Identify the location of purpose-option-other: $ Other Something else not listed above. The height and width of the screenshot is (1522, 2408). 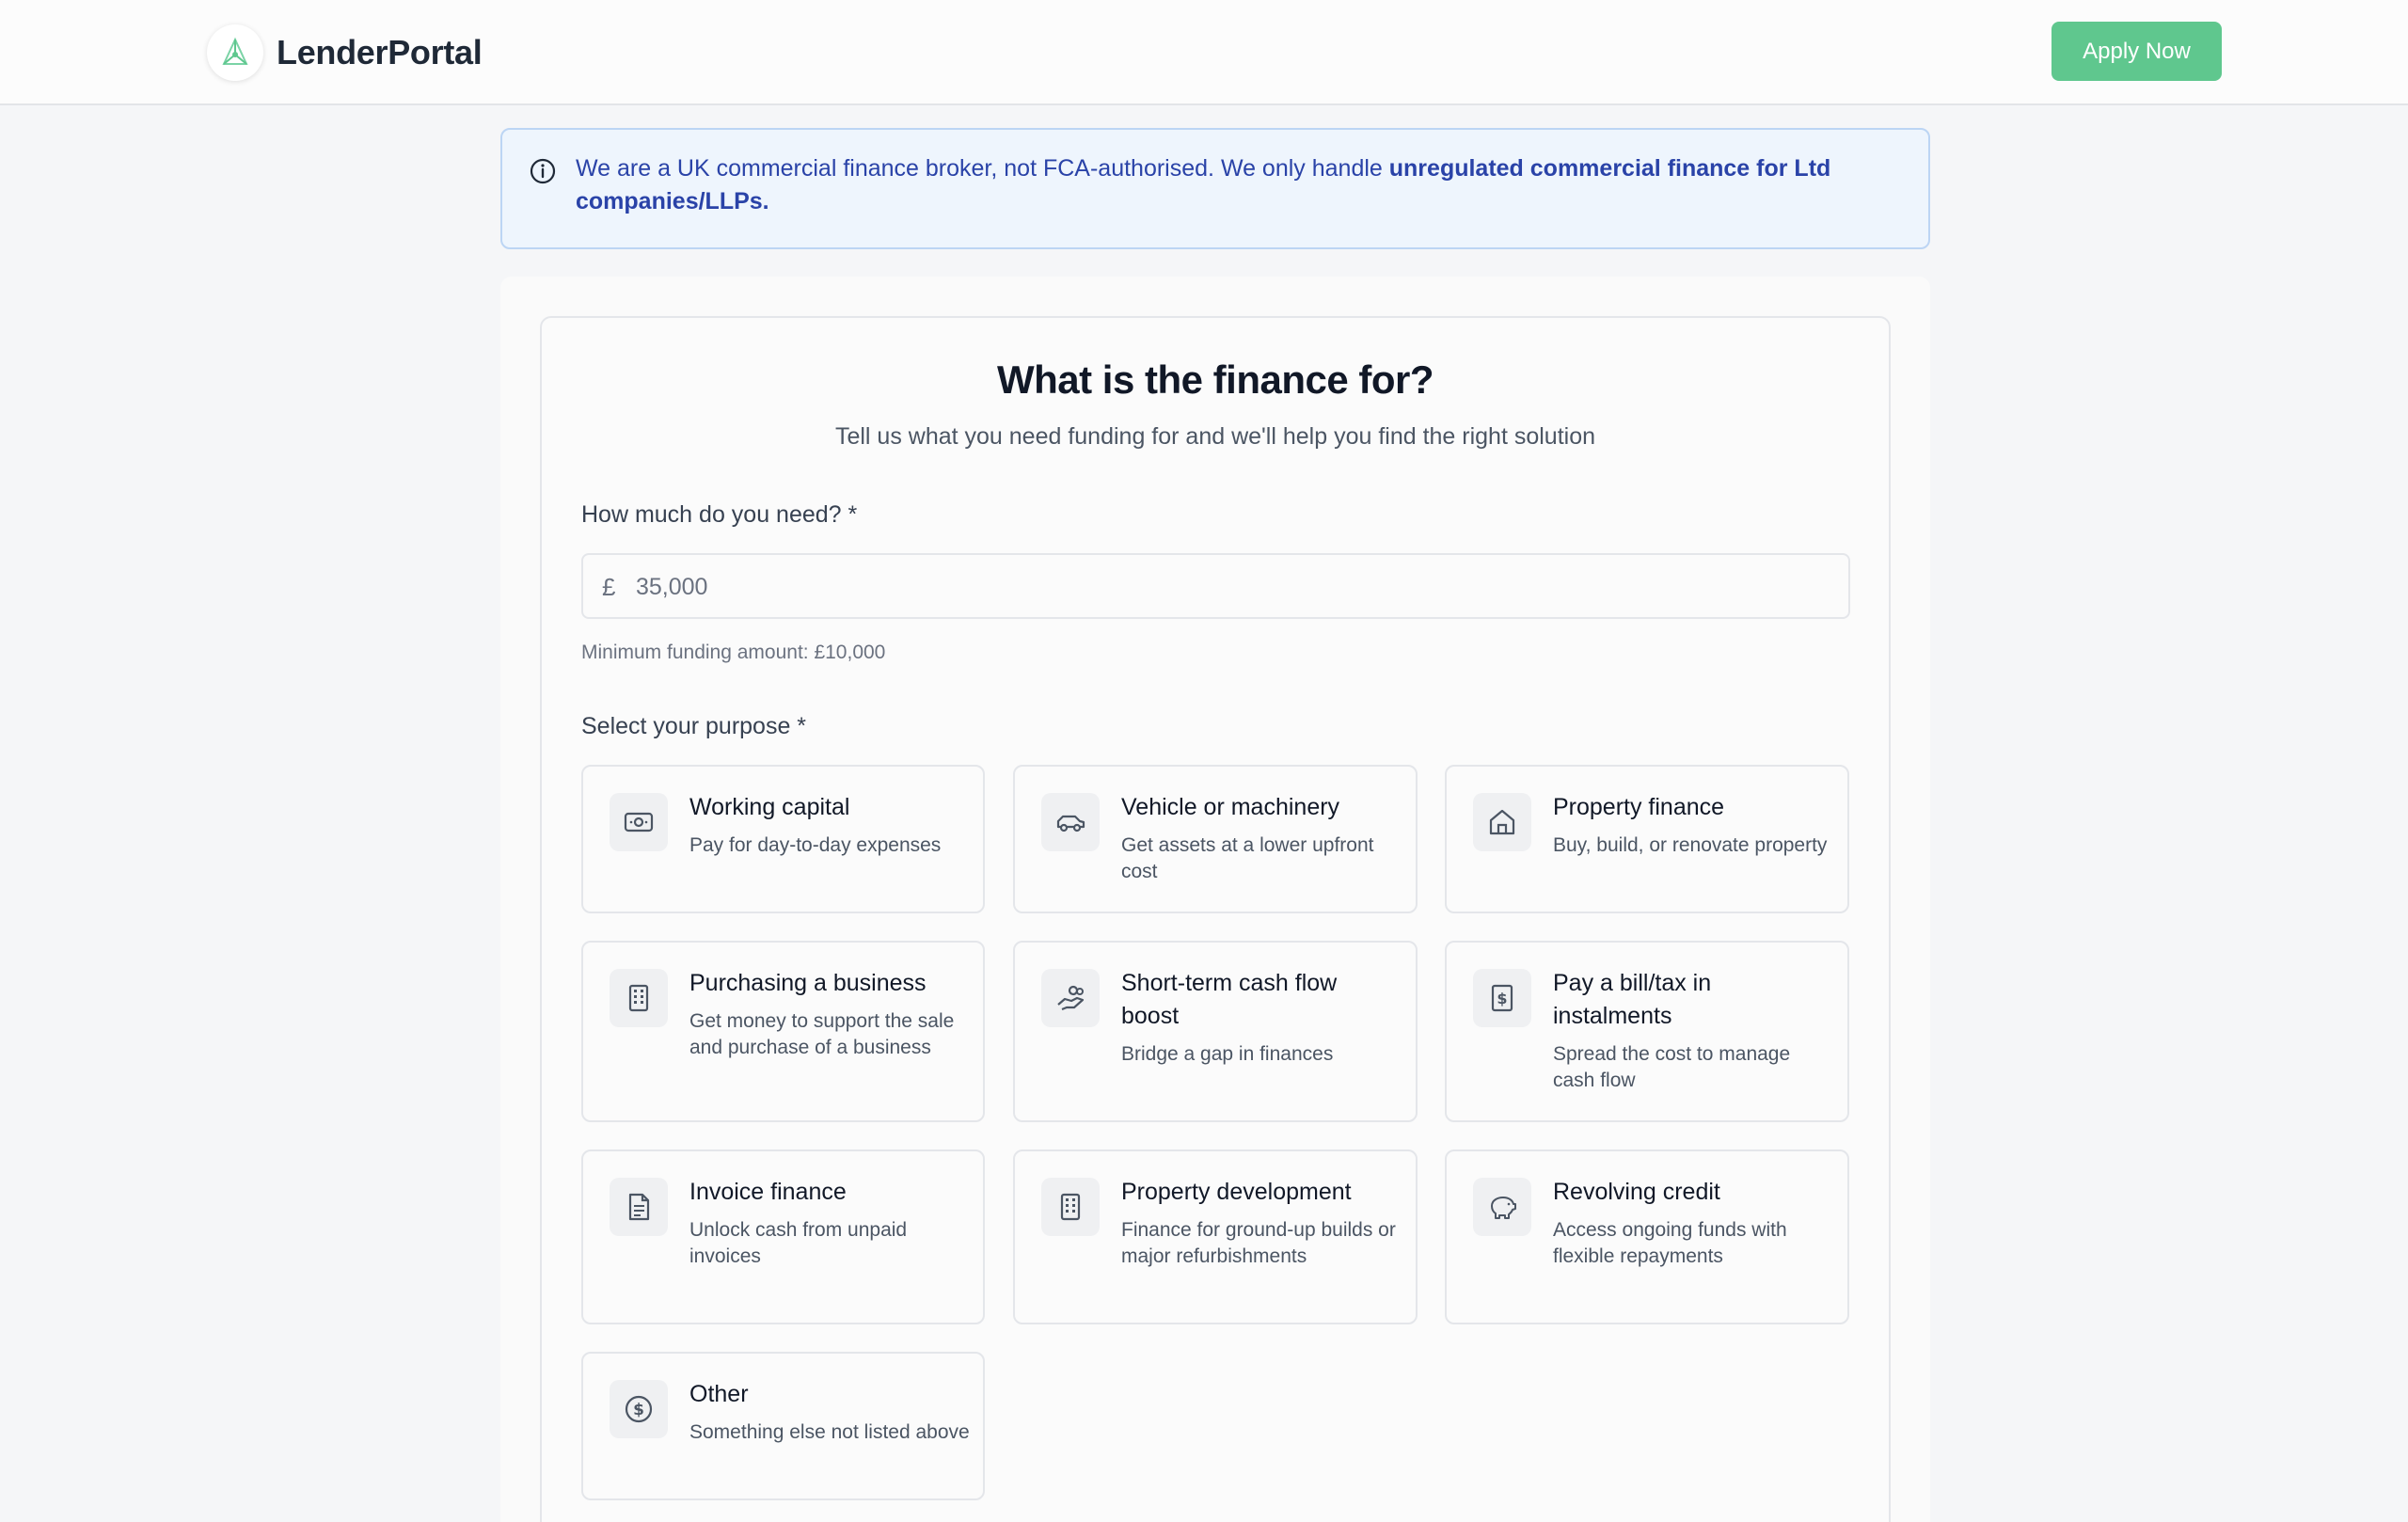
(783, 1426).